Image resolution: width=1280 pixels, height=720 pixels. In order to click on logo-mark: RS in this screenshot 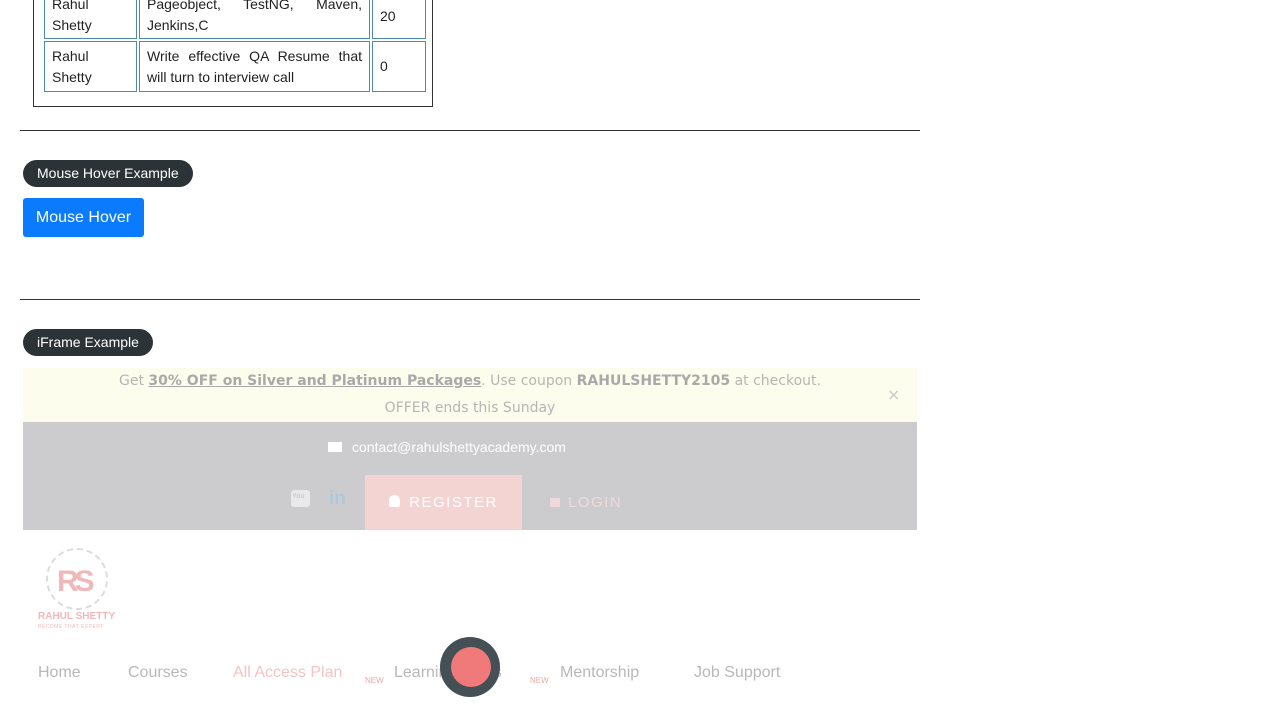, I will do `click(76, 581)`.